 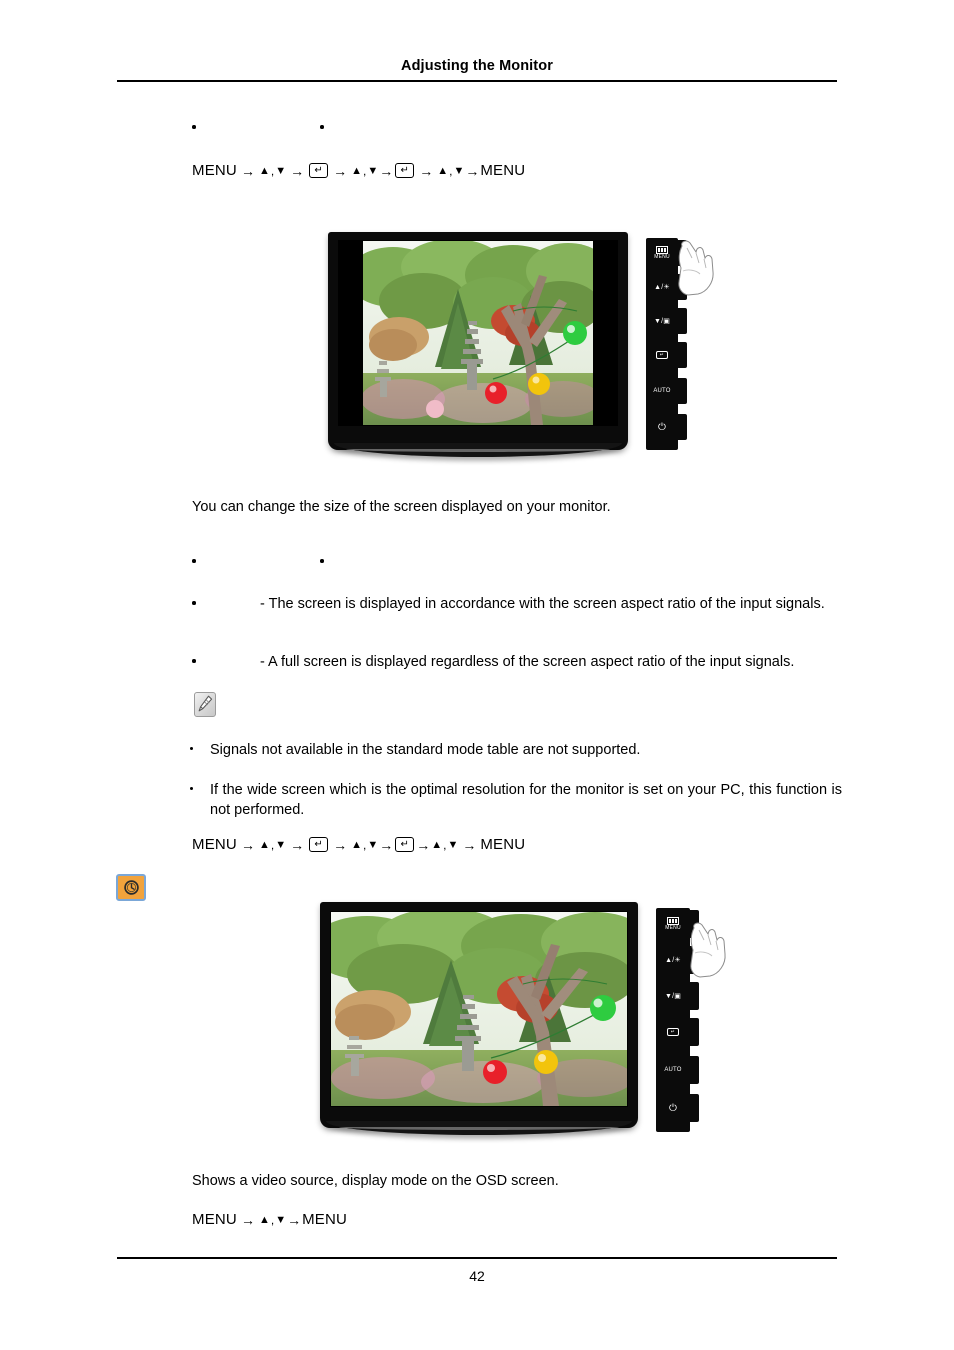 What do you see at coordinates (662, 250) in the screenshot?
I see `menu-bars-icon` at bounding box center [662, 250].